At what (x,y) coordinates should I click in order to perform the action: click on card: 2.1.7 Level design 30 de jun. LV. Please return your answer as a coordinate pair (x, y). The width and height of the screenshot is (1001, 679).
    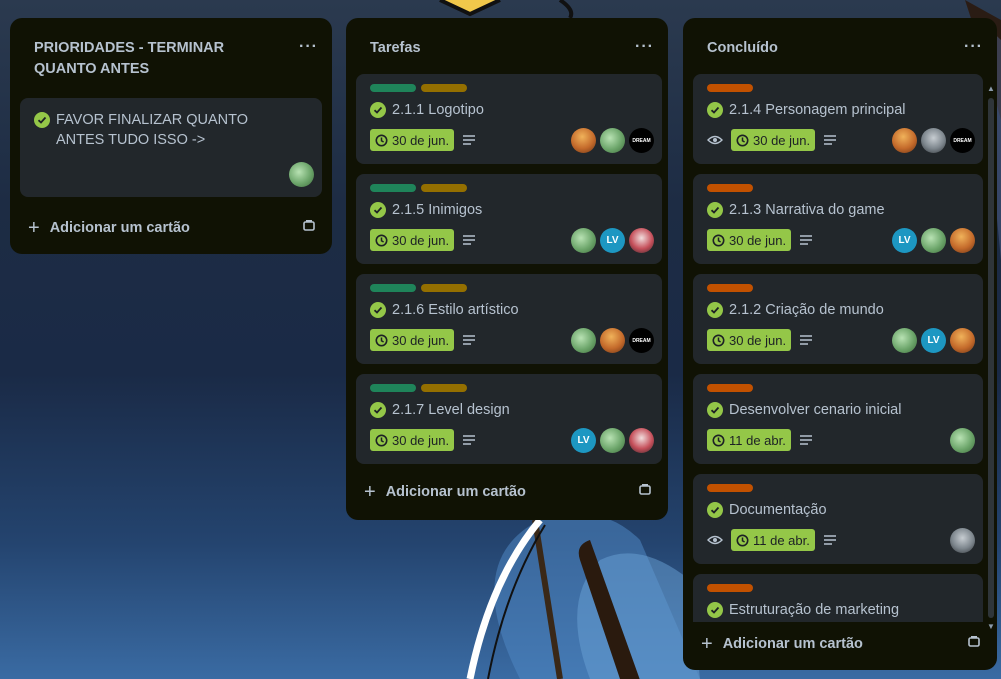
    Looking at the image, I should click on (509, 419).